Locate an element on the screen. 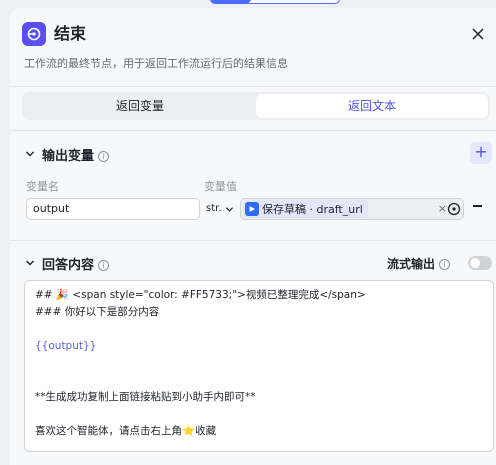 The height and width of the screenshot is (465, 496). variable-type-select: str. is located at coordinates (222, 209).